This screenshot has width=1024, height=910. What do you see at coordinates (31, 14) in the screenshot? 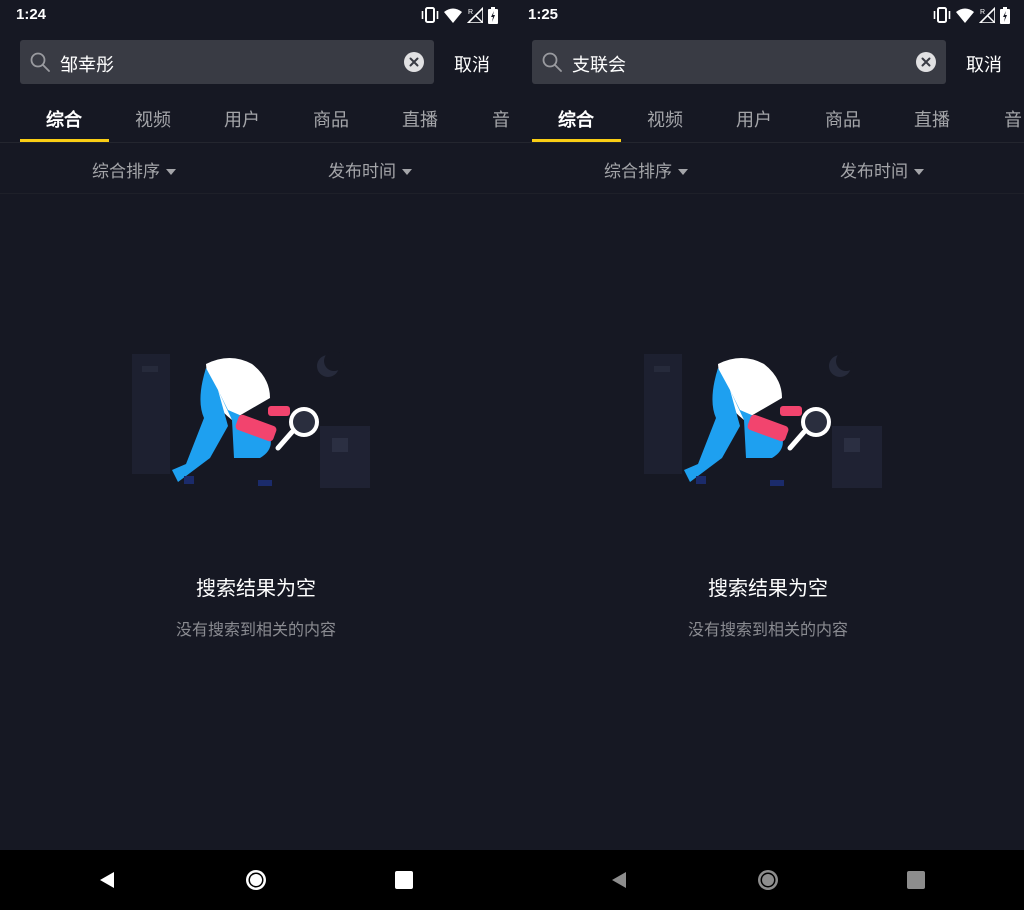
I see `status-time: 1:24` at bounding box center [31, 14].